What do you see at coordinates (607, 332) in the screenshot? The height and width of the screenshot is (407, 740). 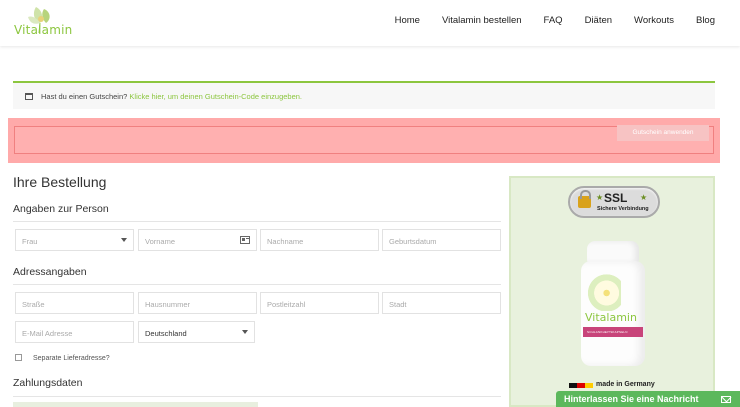 I see `product-band-text: SCHLANKHEITSKAPSELN` at bounding box center [607, 332].